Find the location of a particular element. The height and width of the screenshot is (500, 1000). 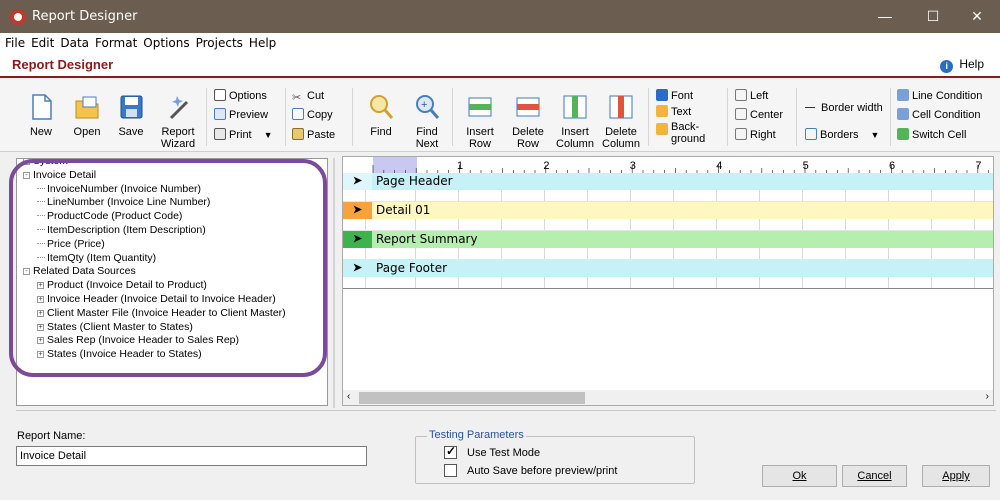

panel-splitter is located at coordinates (334, 283).